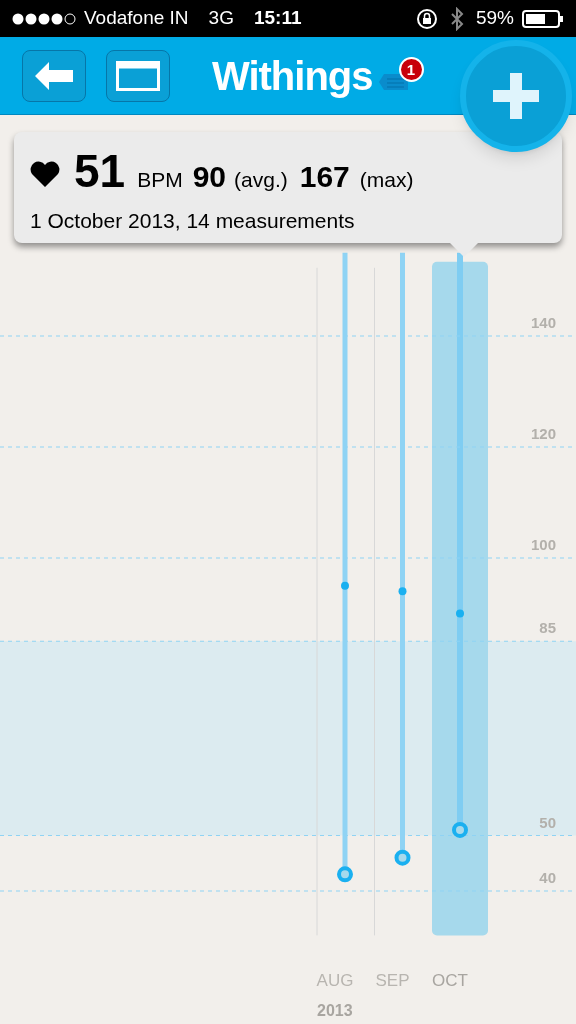 The image size is (576, 1024). What do you see at coordinates (426, 18) in the screenshot?
I see `rotation-lock-icon` at bounding box center [426, 18].